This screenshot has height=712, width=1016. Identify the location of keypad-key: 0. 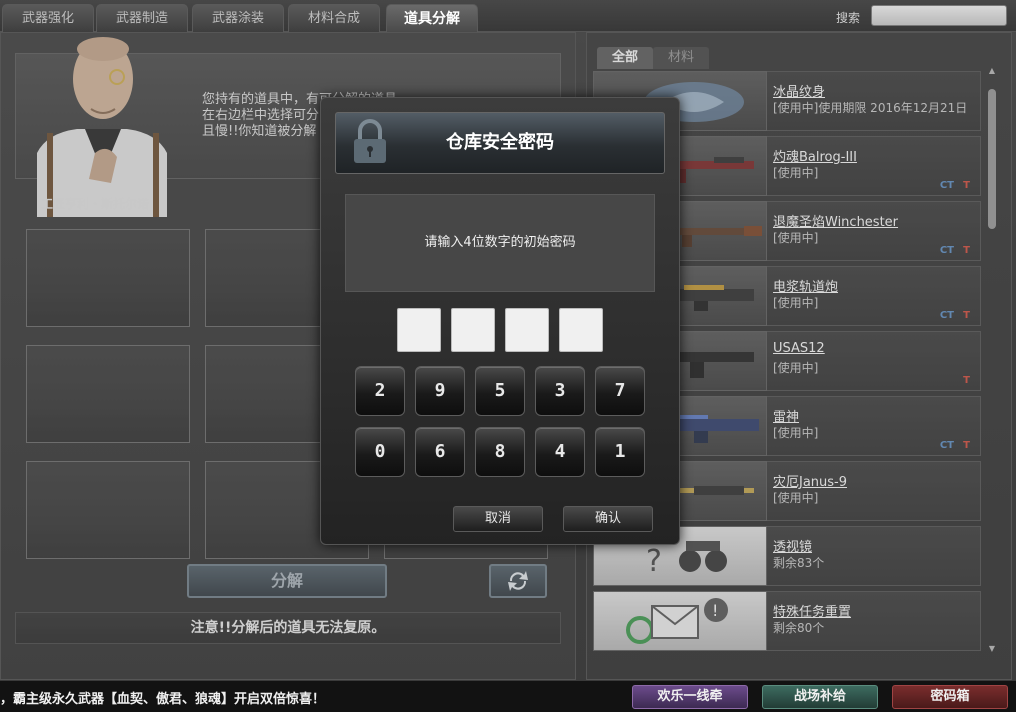
(380, 452).